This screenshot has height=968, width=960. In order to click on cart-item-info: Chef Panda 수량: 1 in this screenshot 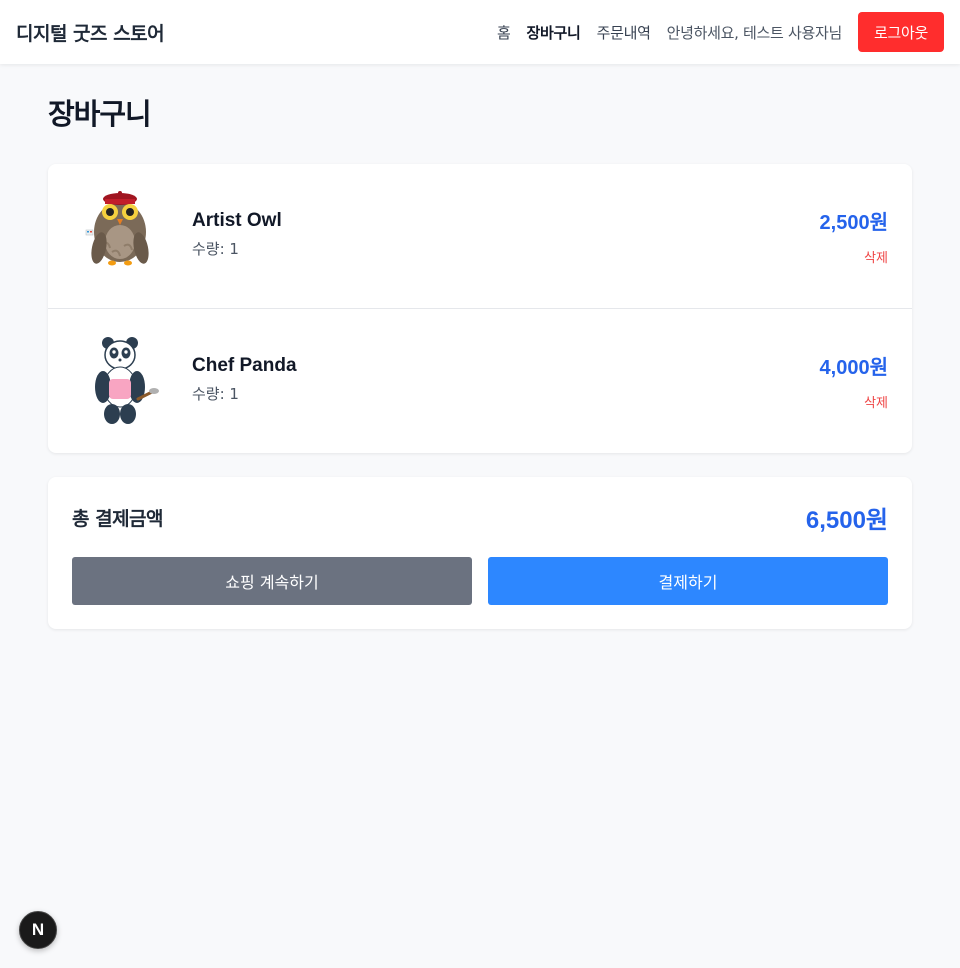, I will do `click(244, 368)`.